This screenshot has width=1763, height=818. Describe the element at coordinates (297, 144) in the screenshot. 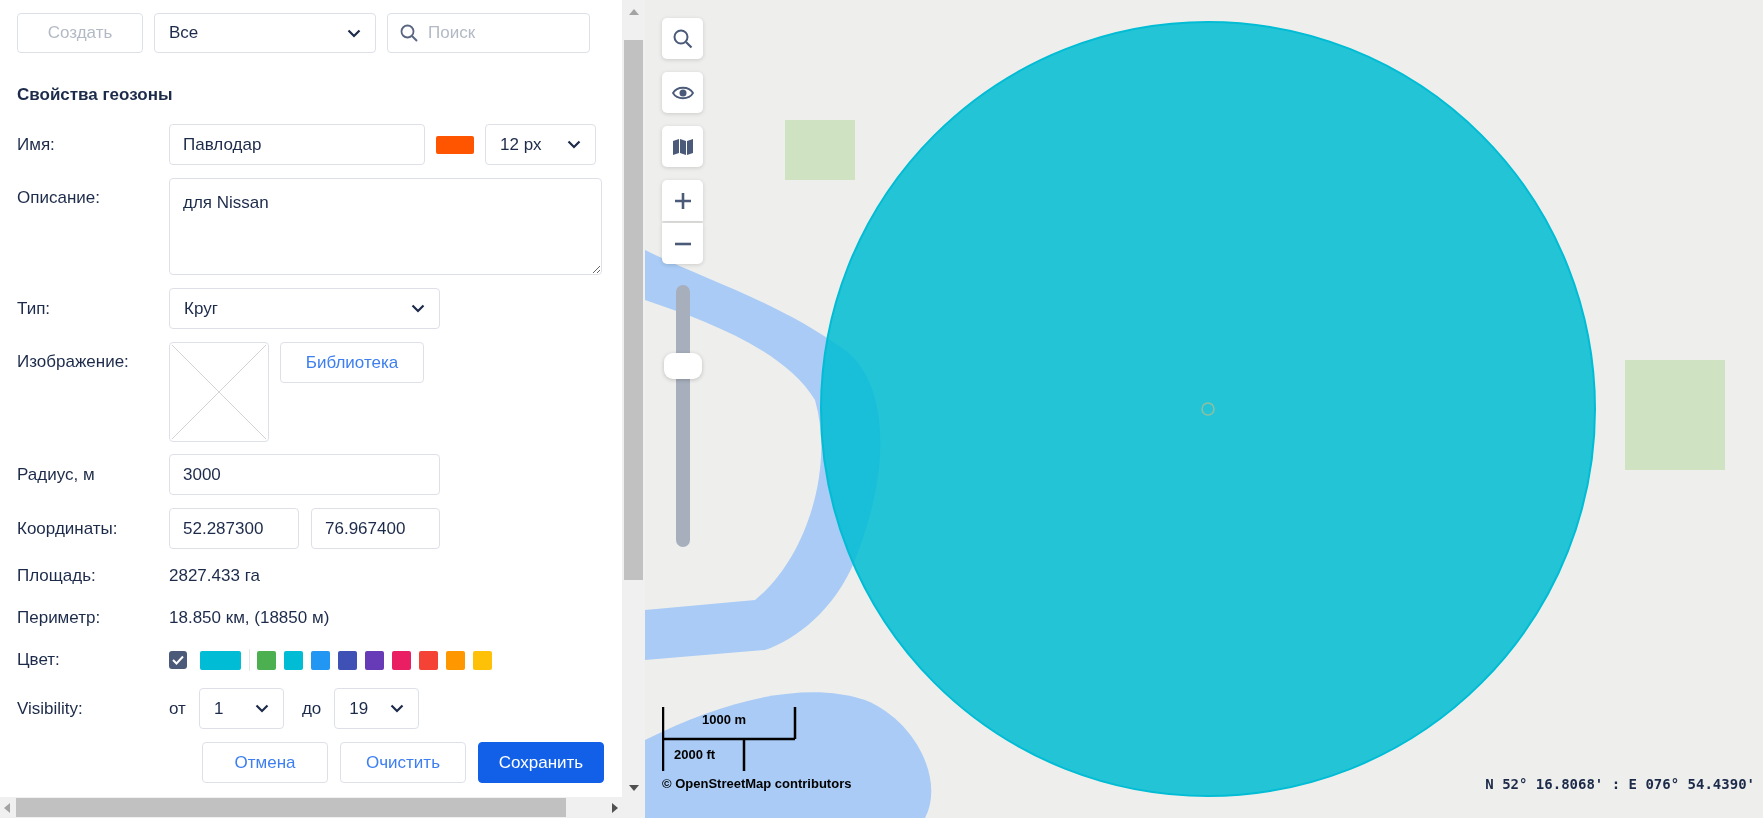

I see `name-field: Павлодар` at that location.